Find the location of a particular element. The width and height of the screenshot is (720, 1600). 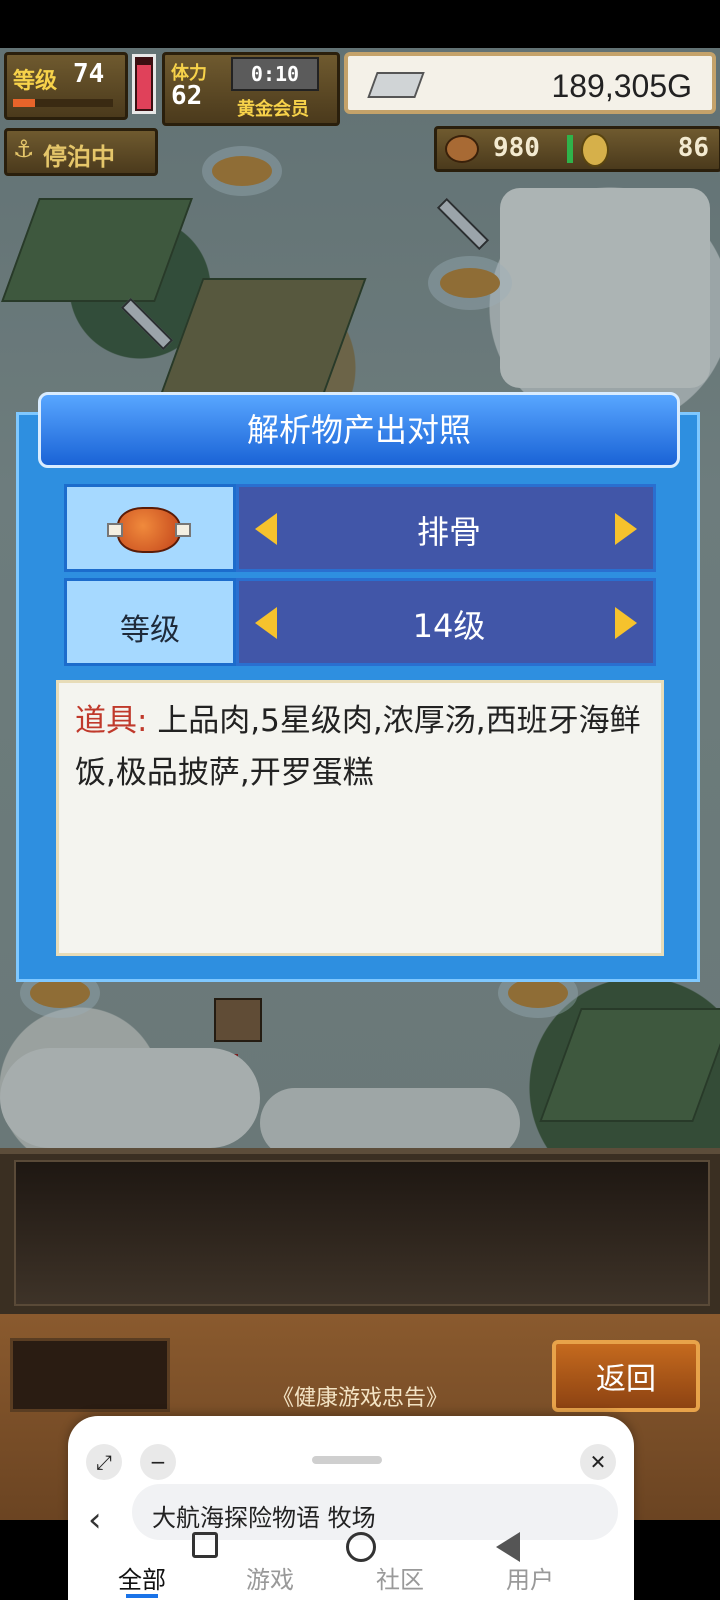

stamina-gauge-fill is located at coordinates (144, 87).